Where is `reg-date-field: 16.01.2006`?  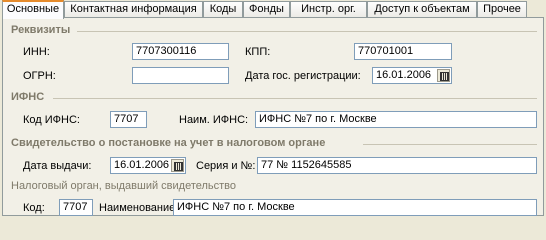 reg-date-field: 16.01.2006 is located at coordinates (412, 75).